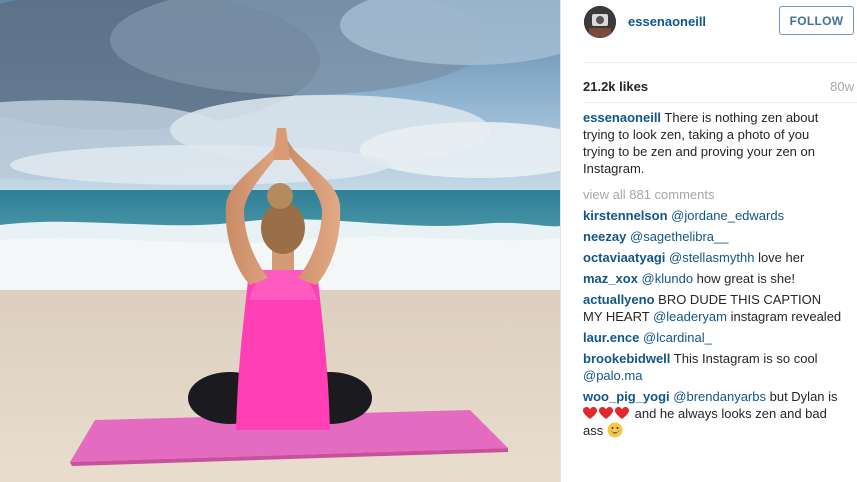 This screenshot has width=857, height=482. What do you see at coordinates (744, 278) in the screenshot?
I see `comment-text: how great is she!` at bounding box center [744, 278].